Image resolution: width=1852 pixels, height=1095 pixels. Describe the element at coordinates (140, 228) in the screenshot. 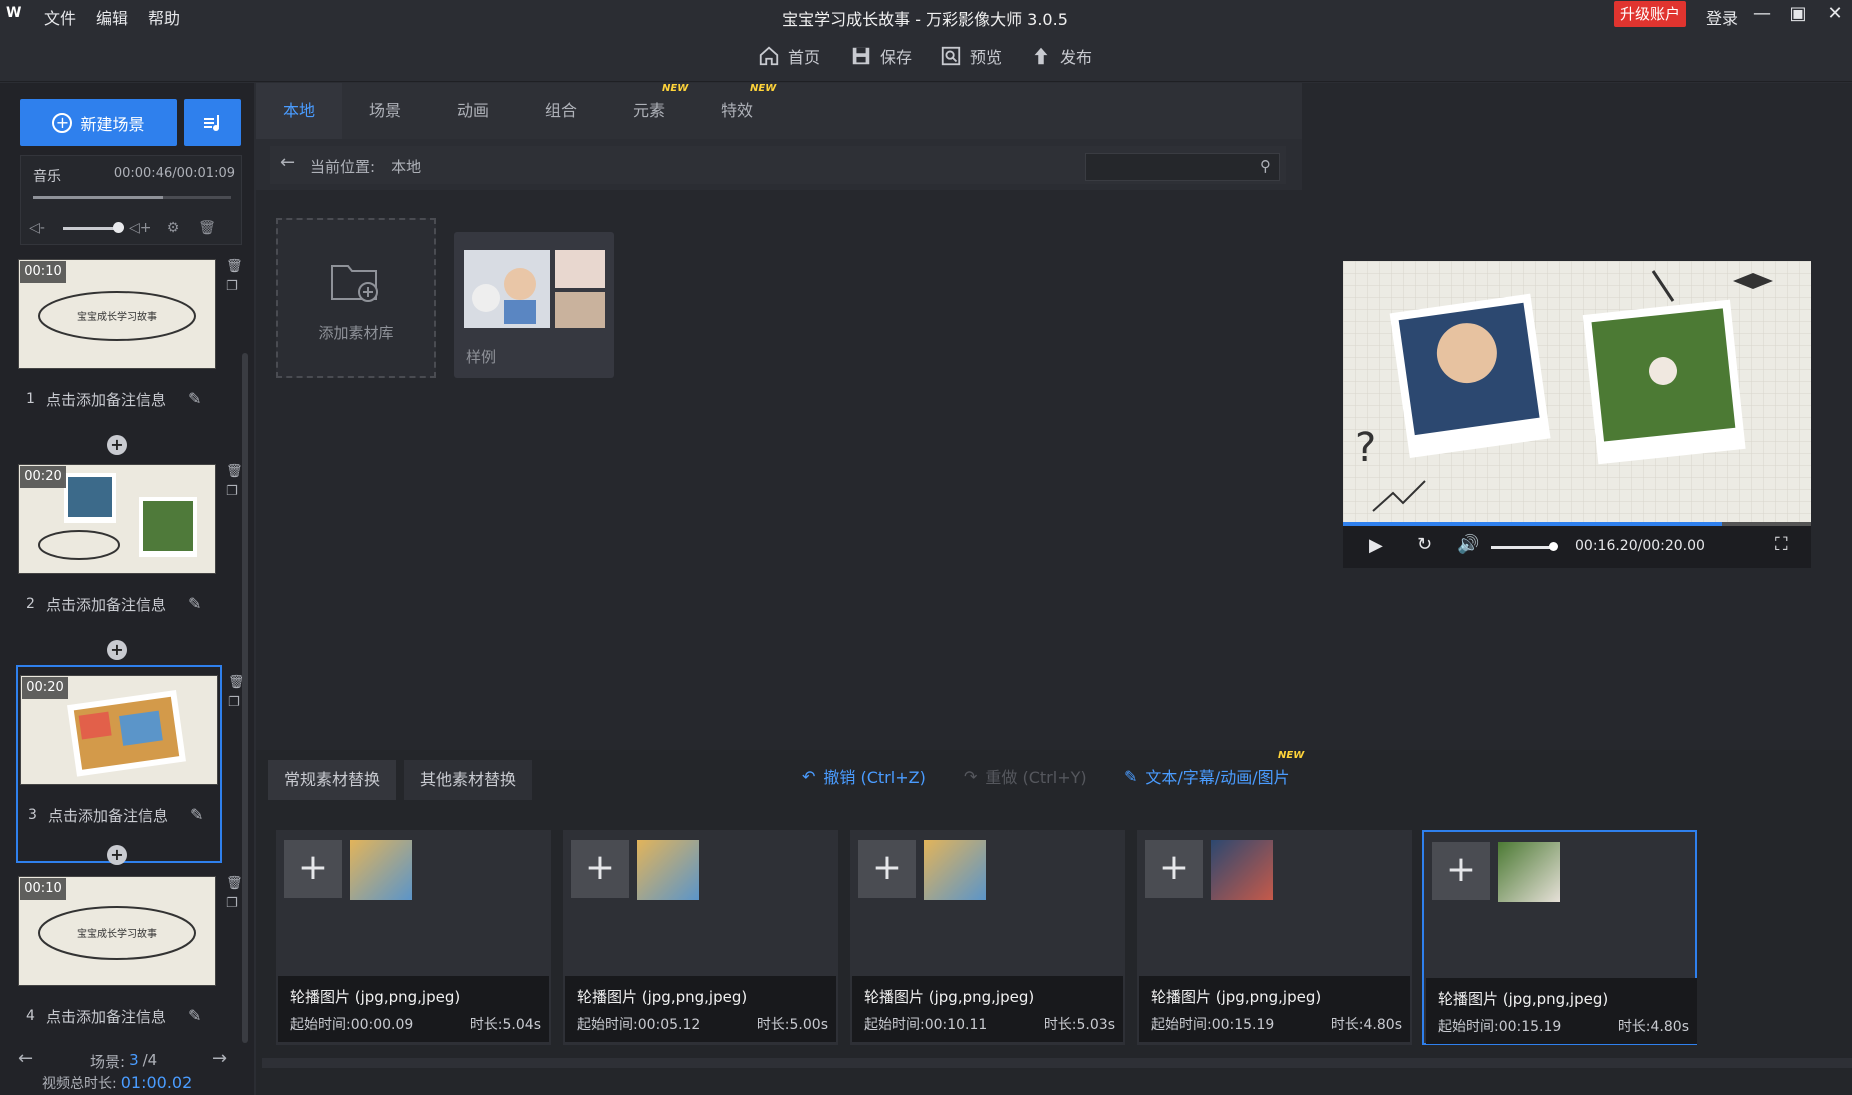

I see `volume-up-icon: ◁+` at that location.